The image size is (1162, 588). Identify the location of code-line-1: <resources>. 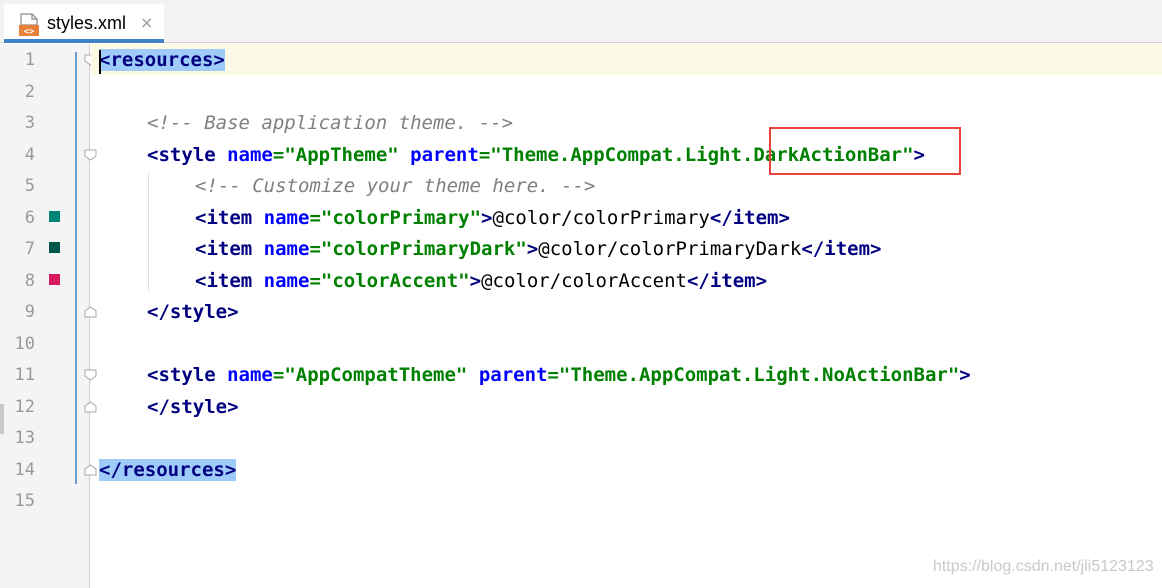
(162, 60).